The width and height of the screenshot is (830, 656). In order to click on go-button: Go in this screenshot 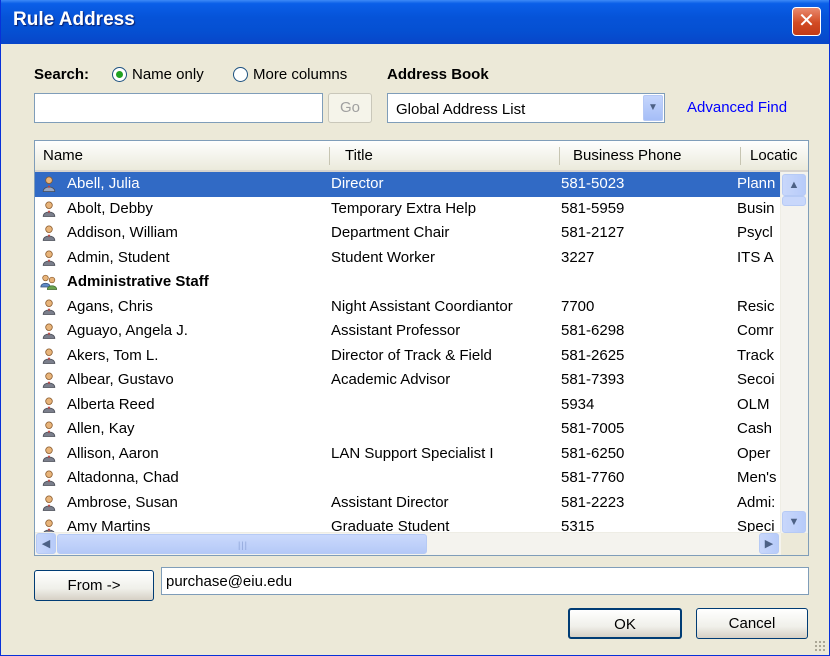, I will do `click(350, 108)`.